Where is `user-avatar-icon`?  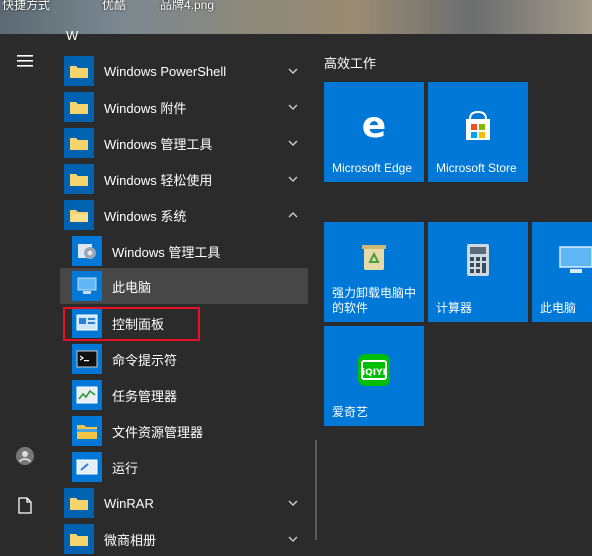 user-avatar-icon is located at coordinates (25, 456).